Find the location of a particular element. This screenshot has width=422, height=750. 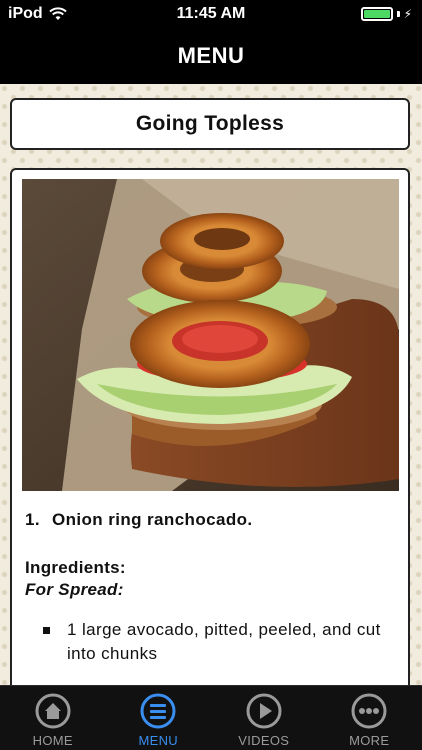

step-number: 1. is located at coordinates (32, 519).